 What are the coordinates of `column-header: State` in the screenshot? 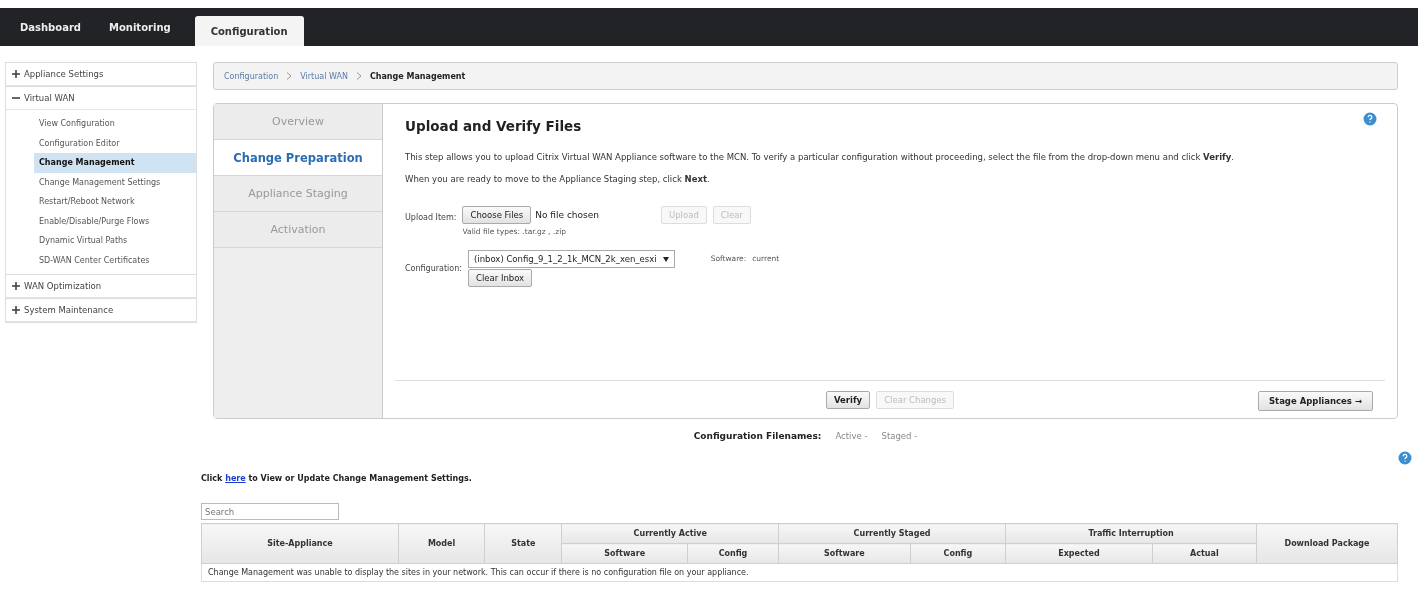 It's located at (523, 543).